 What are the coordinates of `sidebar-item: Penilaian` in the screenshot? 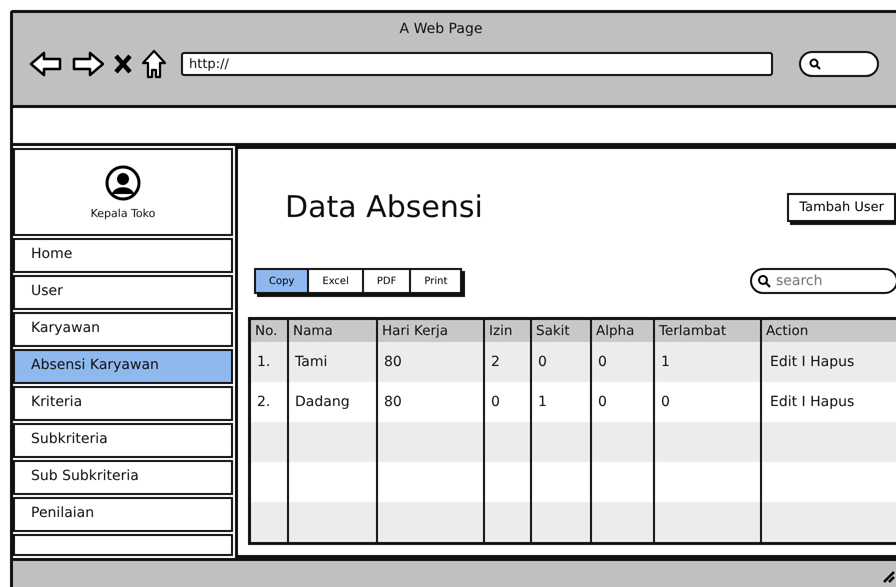 It's located at (123, 514).